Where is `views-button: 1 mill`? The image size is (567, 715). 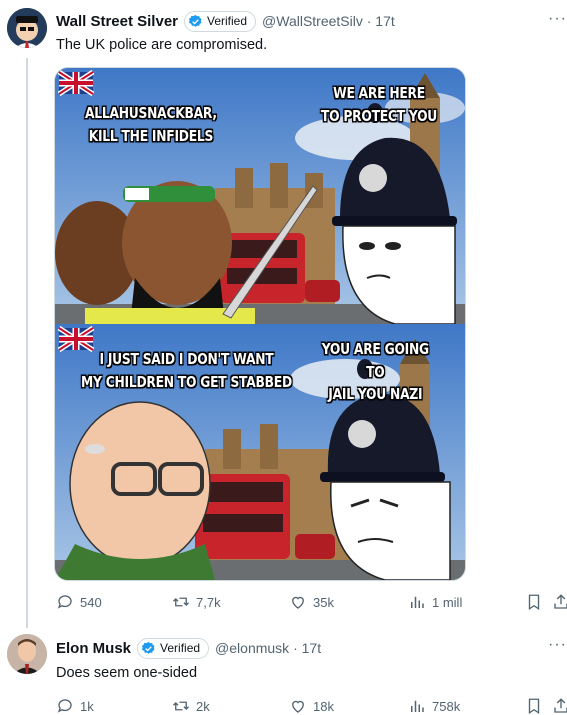 views-button: 1 mill is located at coordinates (435, 602).